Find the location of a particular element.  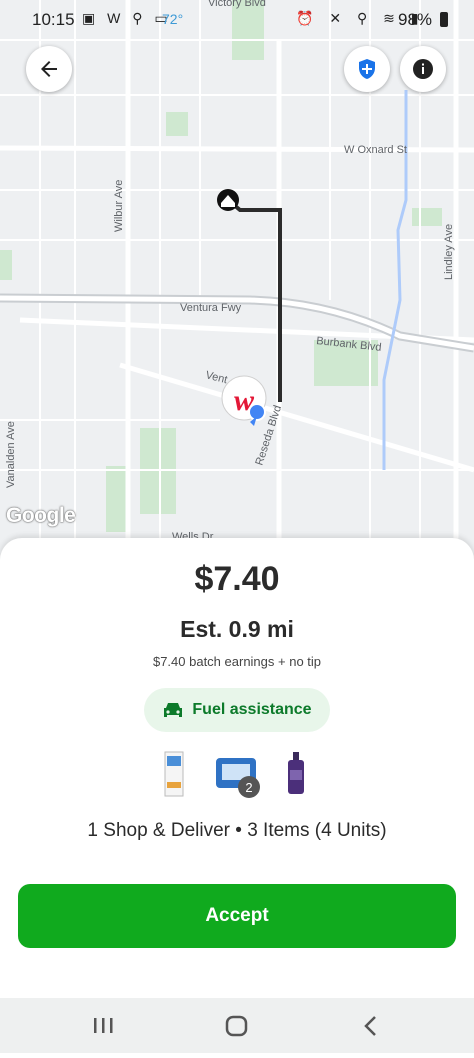

info-icon is located at coordinates (423, 69).